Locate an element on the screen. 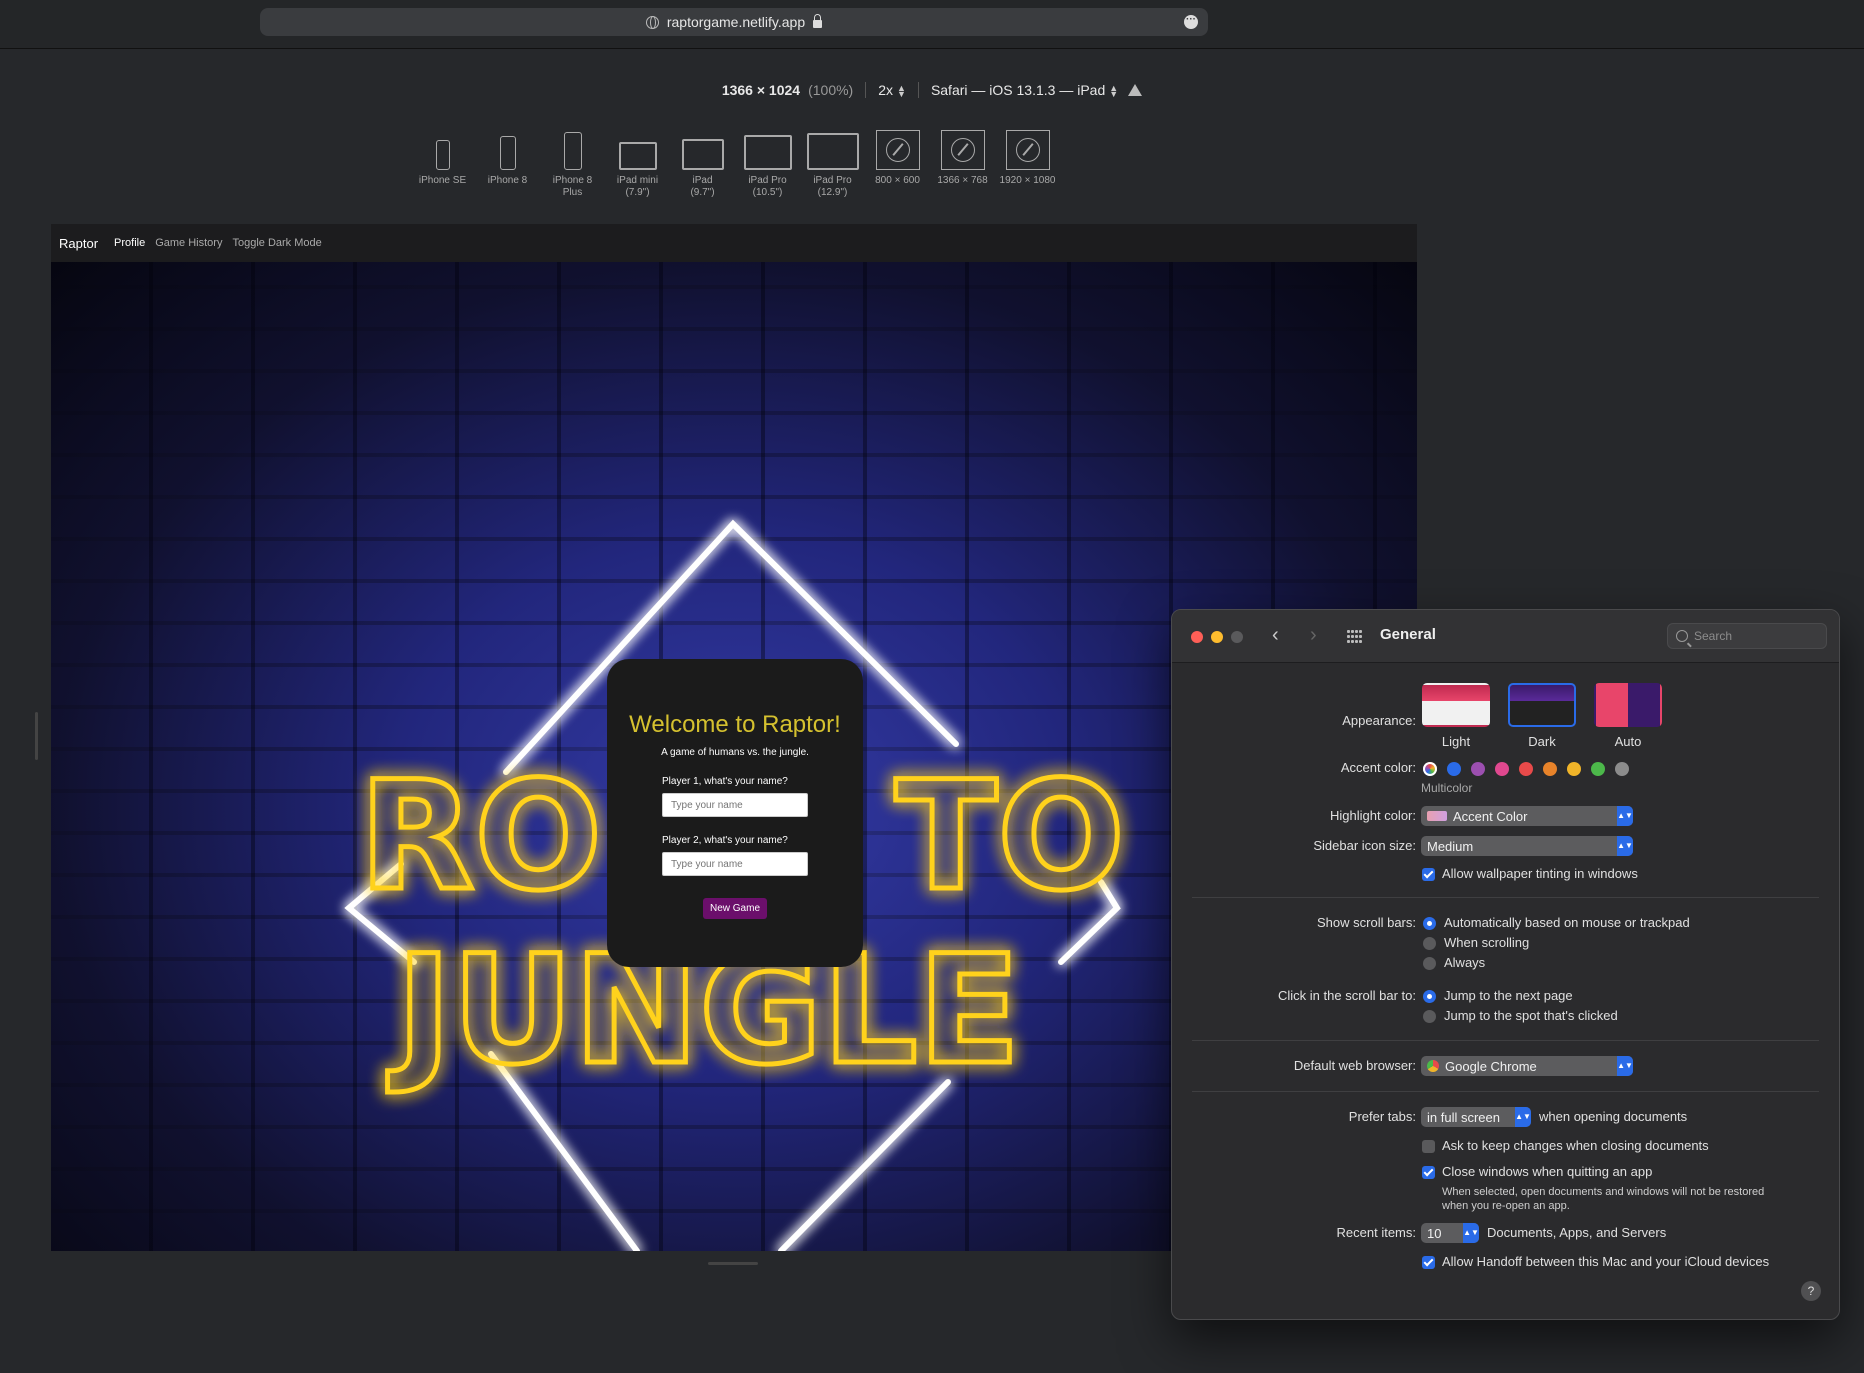  welcome-title: Welcome to Raptor! is located at coordinates (735, 724).